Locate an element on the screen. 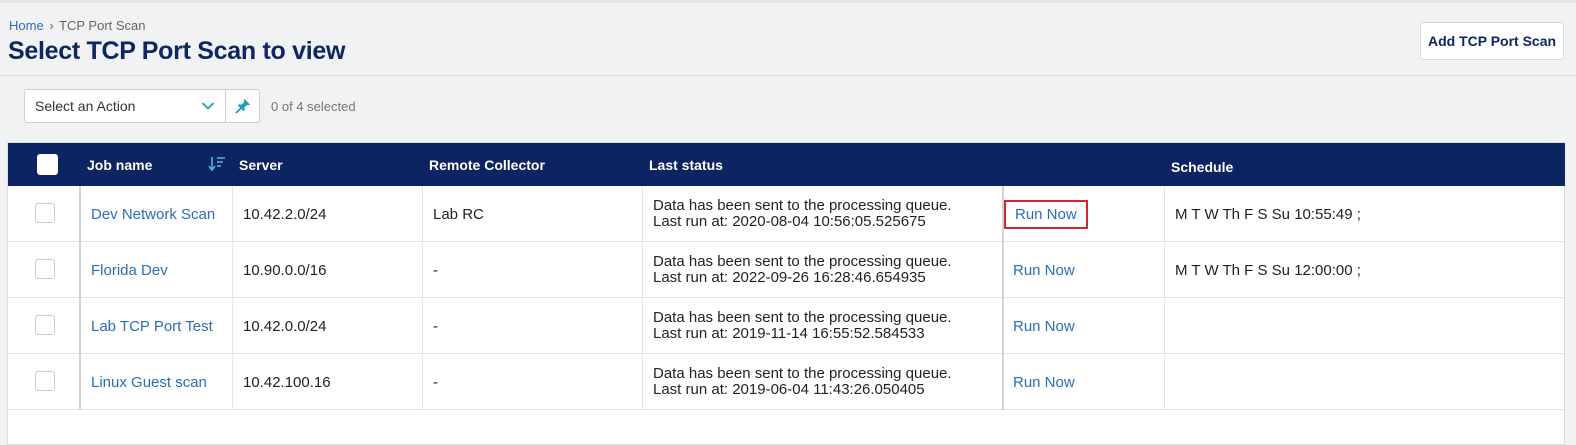 The image size is (1576, 445). job-name-cell: Lab TCP Port Test is located at coordinates (152, 326).